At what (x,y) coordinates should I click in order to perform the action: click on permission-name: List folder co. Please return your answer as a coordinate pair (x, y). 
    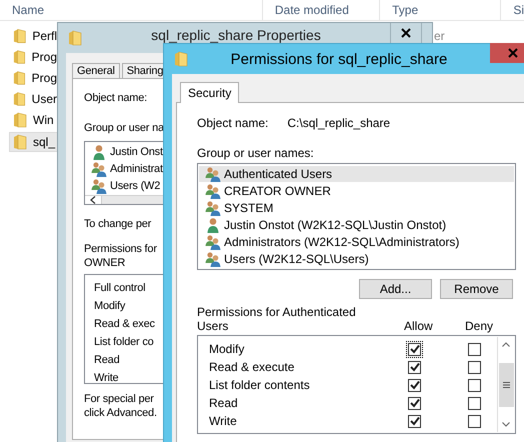
    Looking at the image, I should click on (124, 342).